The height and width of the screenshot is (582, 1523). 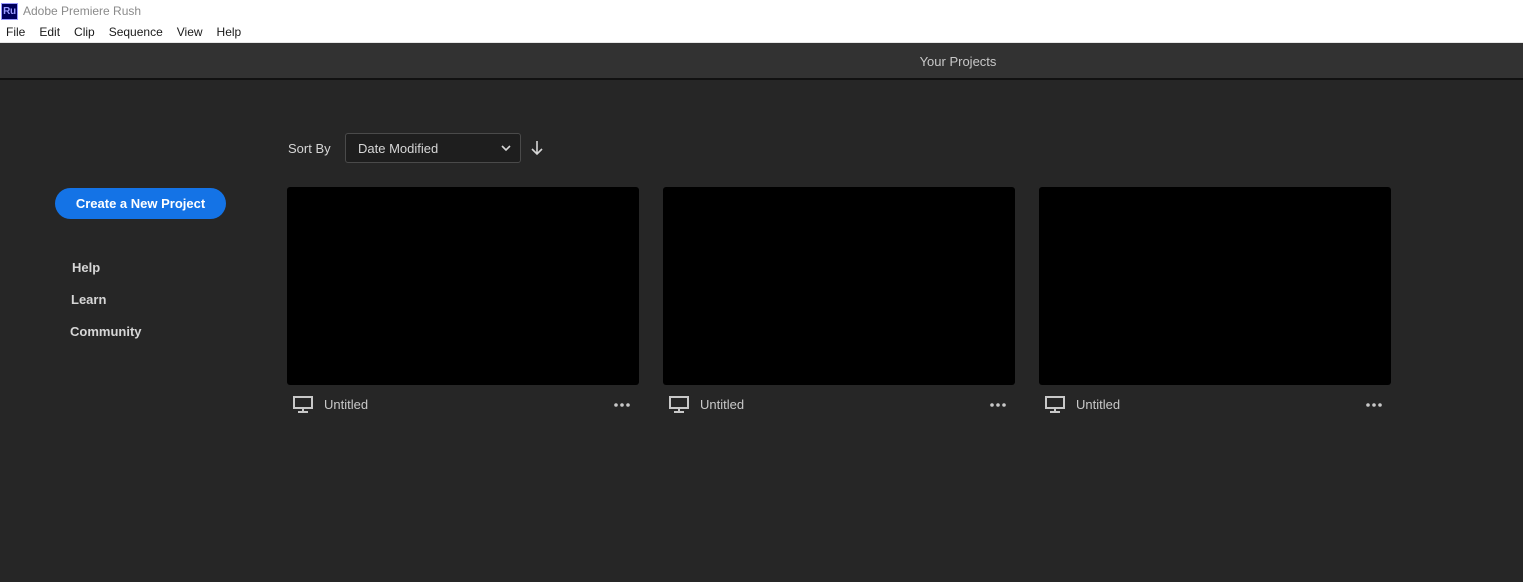 I want to click on menu-bar: File Edit Clip Sequence View Help, so click(x=761, y=32).